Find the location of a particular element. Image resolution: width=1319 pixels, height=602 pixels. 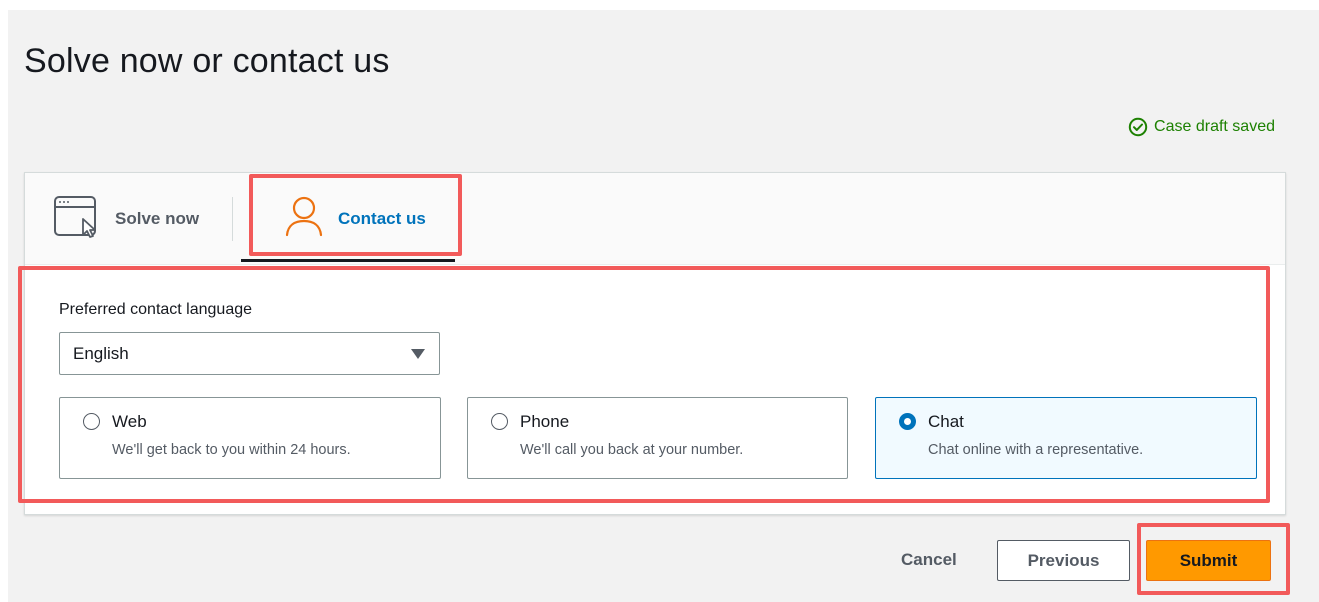

tab-solve-now: Solve now is located at coordinates (126, 219).